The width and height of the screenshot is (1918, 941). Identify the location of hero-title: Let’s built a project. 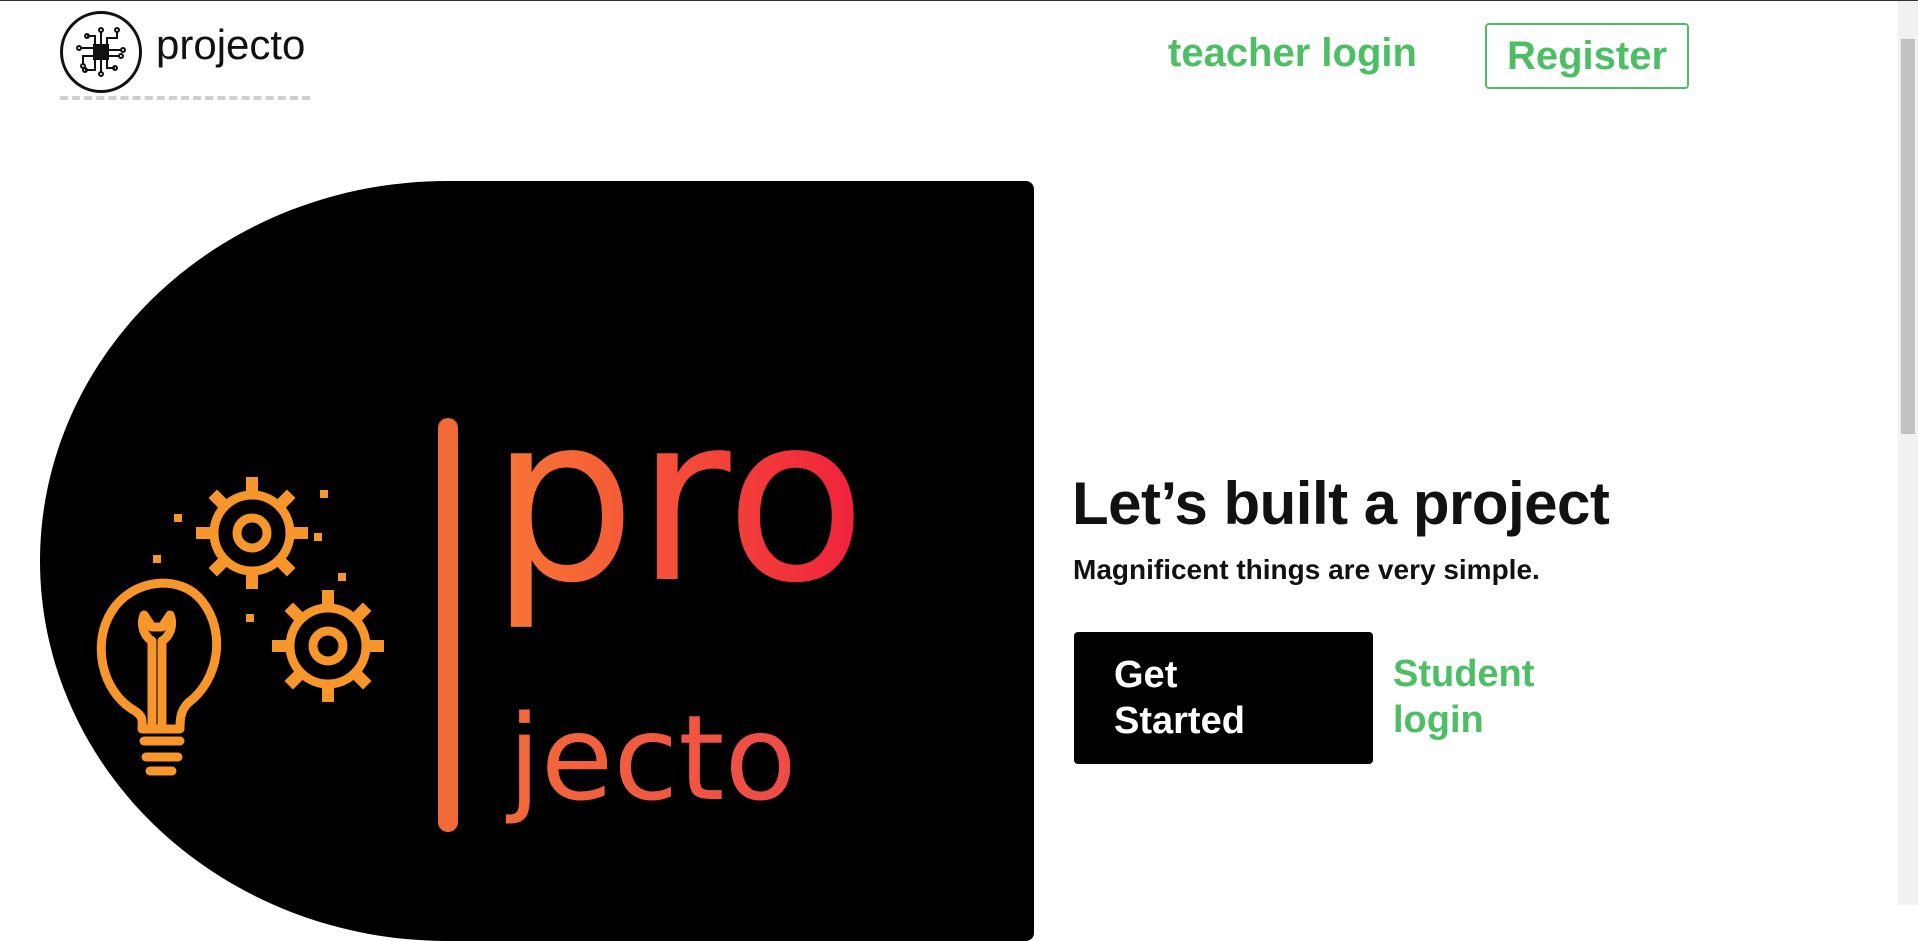
(1341, 503).